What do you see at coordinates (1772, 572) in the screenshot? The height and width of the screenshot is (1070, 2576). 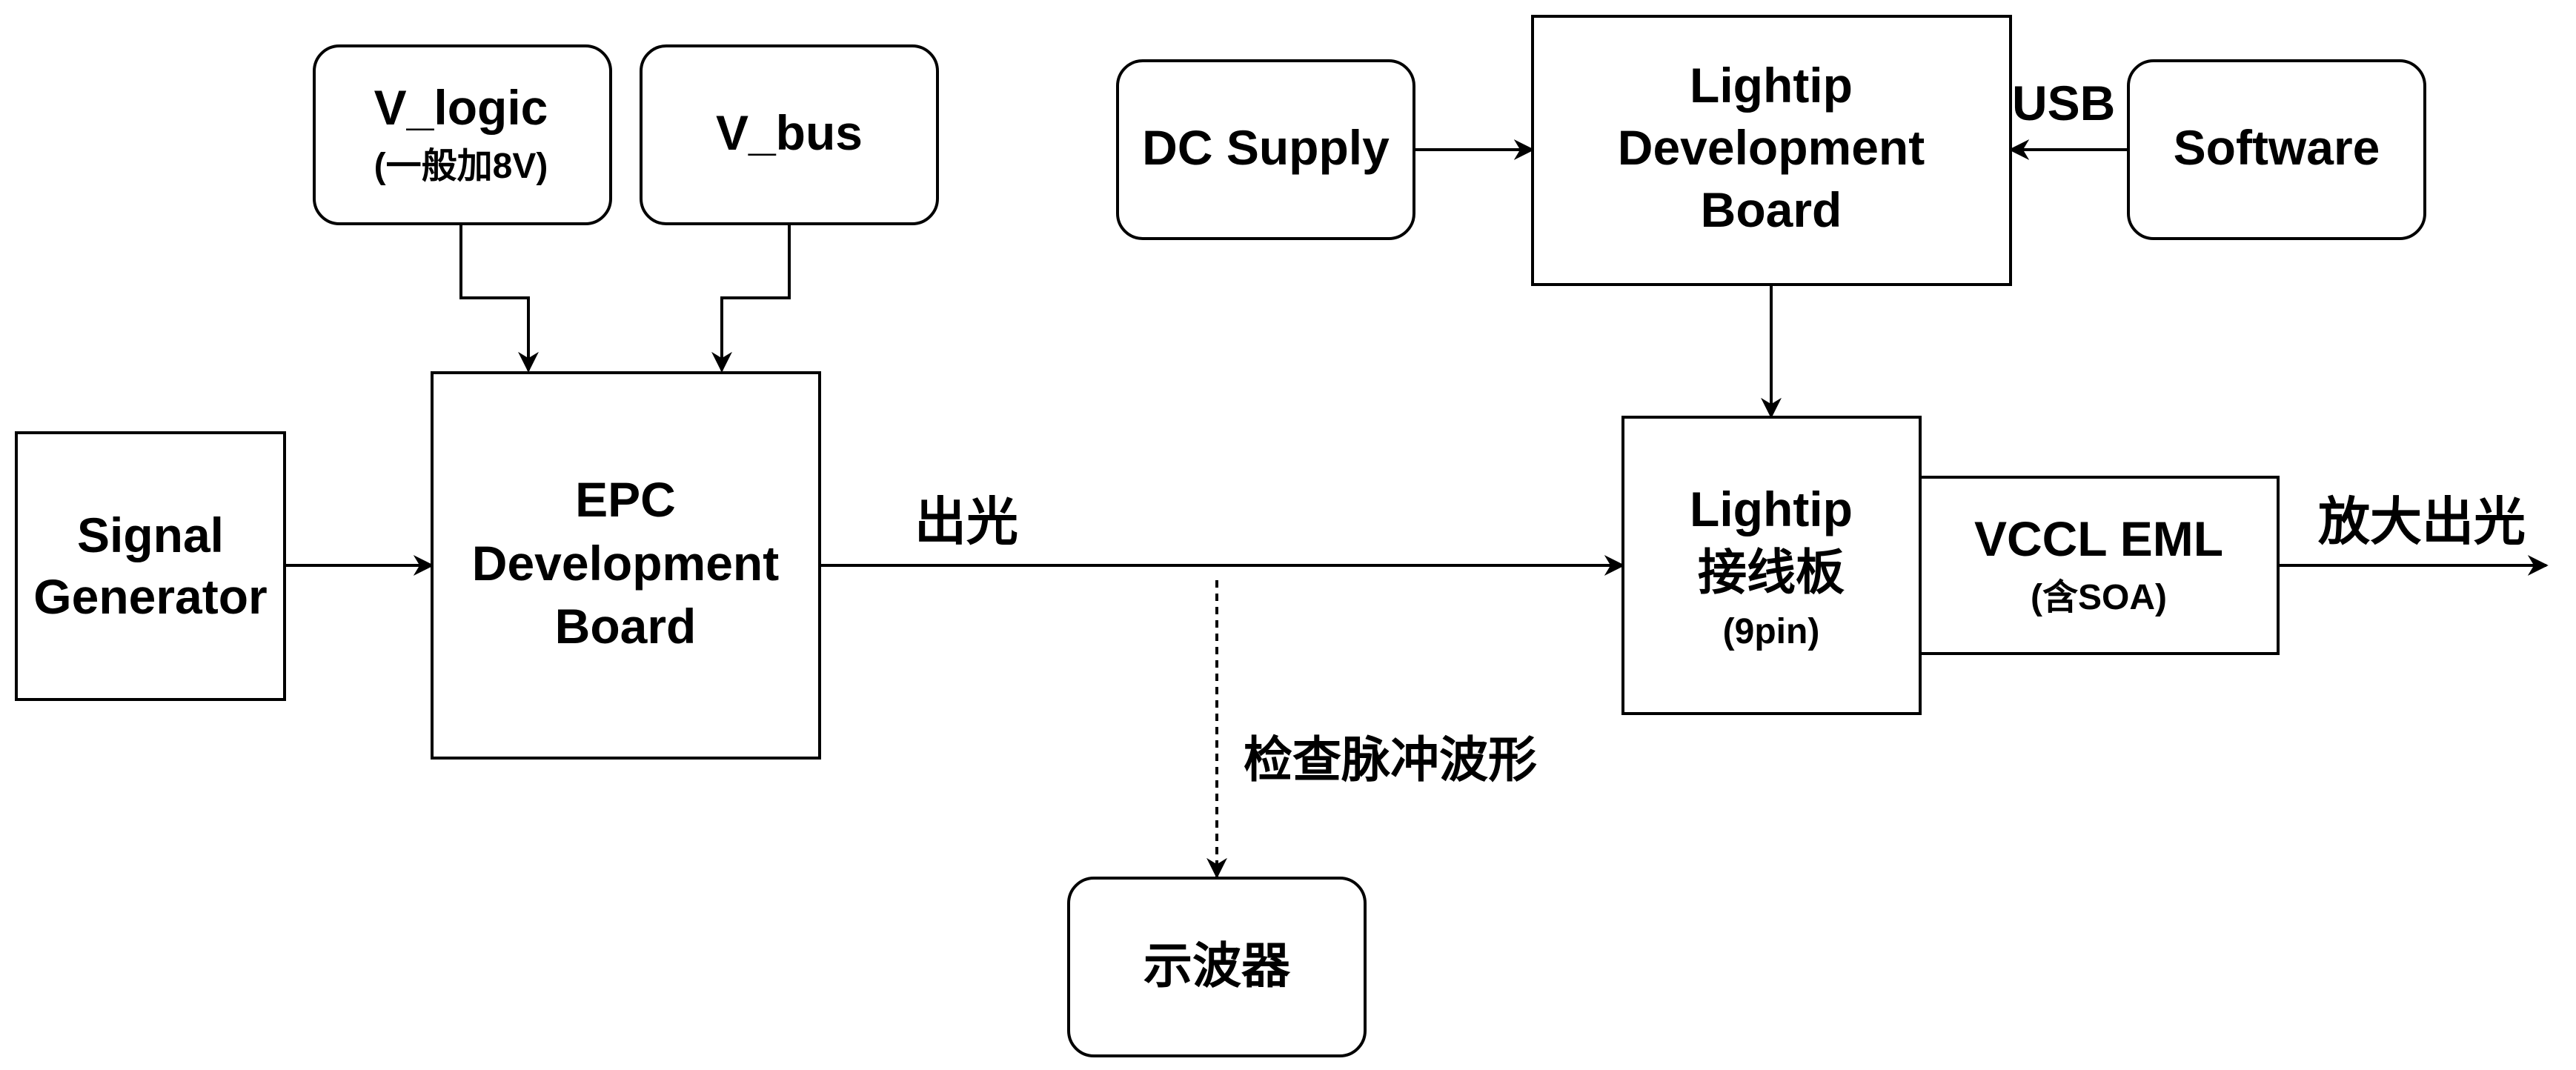 I see `lightip-adapter-label-line2: 接线板` at bounding box center [1772, 572].